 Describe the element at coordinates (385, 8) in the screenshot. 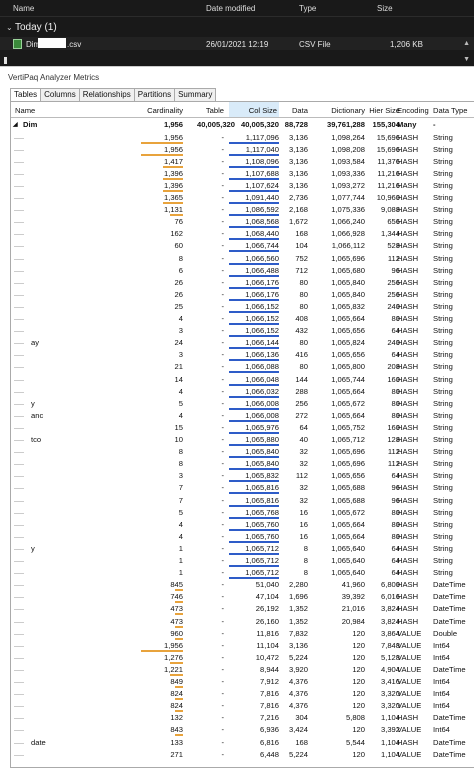

I see `col-header-size: Size` at that location.